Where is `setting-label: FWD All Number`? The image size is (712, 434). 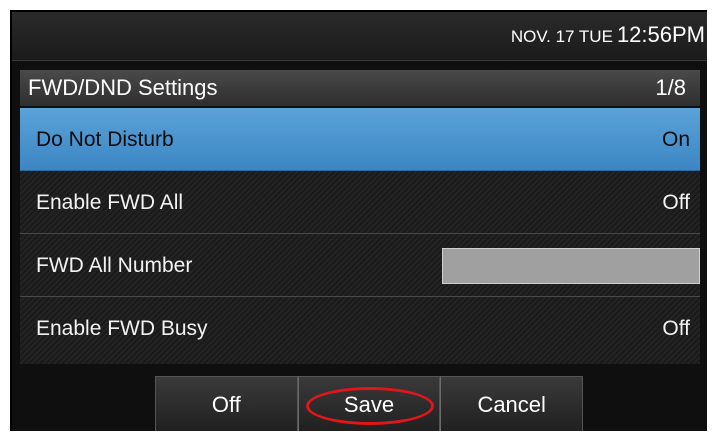
setting-label: FWD All Number is located at coordinates (114, 265).